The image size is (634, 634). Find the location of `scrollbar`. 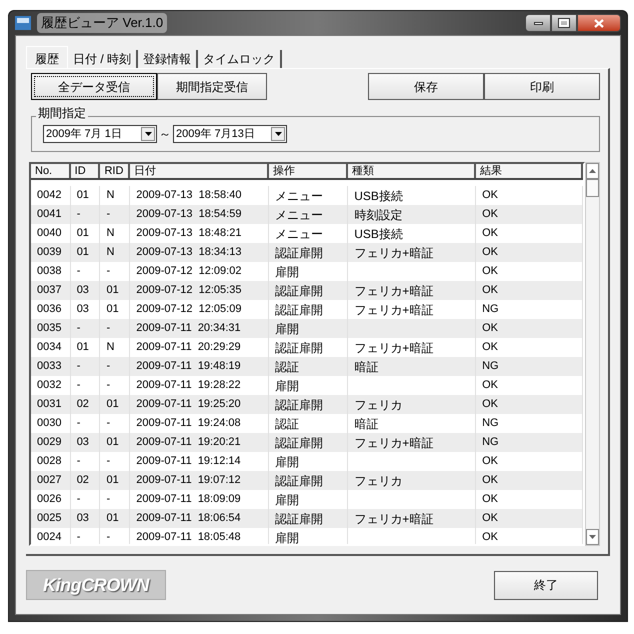

scrollbar is located at coordinates (592, 354).